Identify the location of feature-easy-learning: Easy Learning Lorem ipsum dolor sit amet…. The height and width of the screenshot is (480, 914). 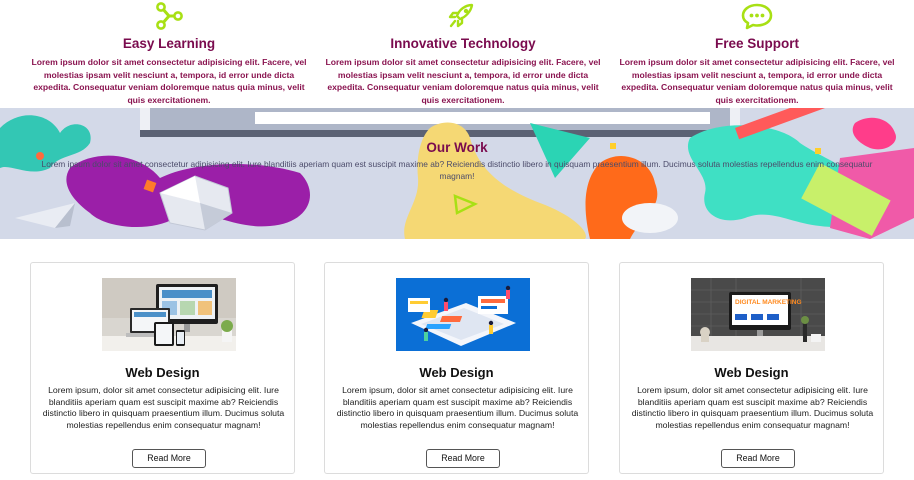
(169, 53).